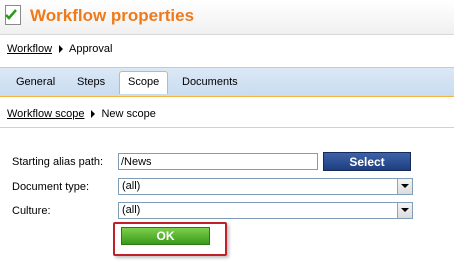 The image size is (454, 272). I want to click on select-button: Select, so click(367, 161).